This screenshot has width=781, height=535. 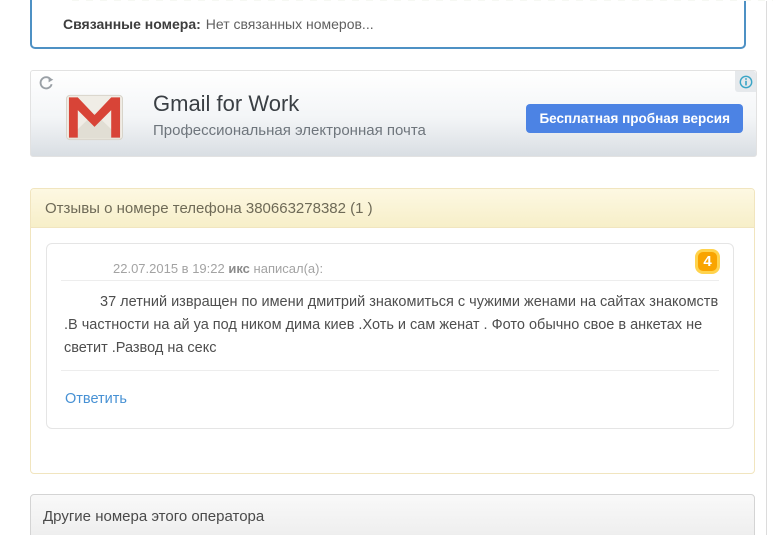 I want to click on gmail-logo-icon, so click(x=94, y=117).